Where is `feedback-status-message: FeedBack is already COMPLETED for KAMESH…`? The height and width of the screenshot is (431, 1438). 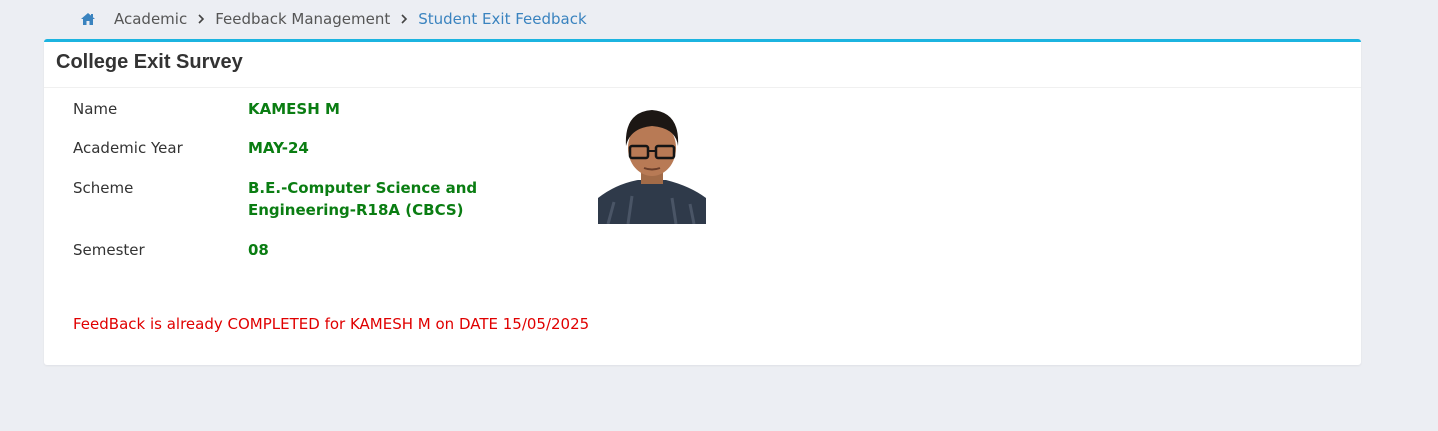
feedback-status-message: FeedBack is already COMPLETED for KAMESH… is located at coordinates (331, 324).